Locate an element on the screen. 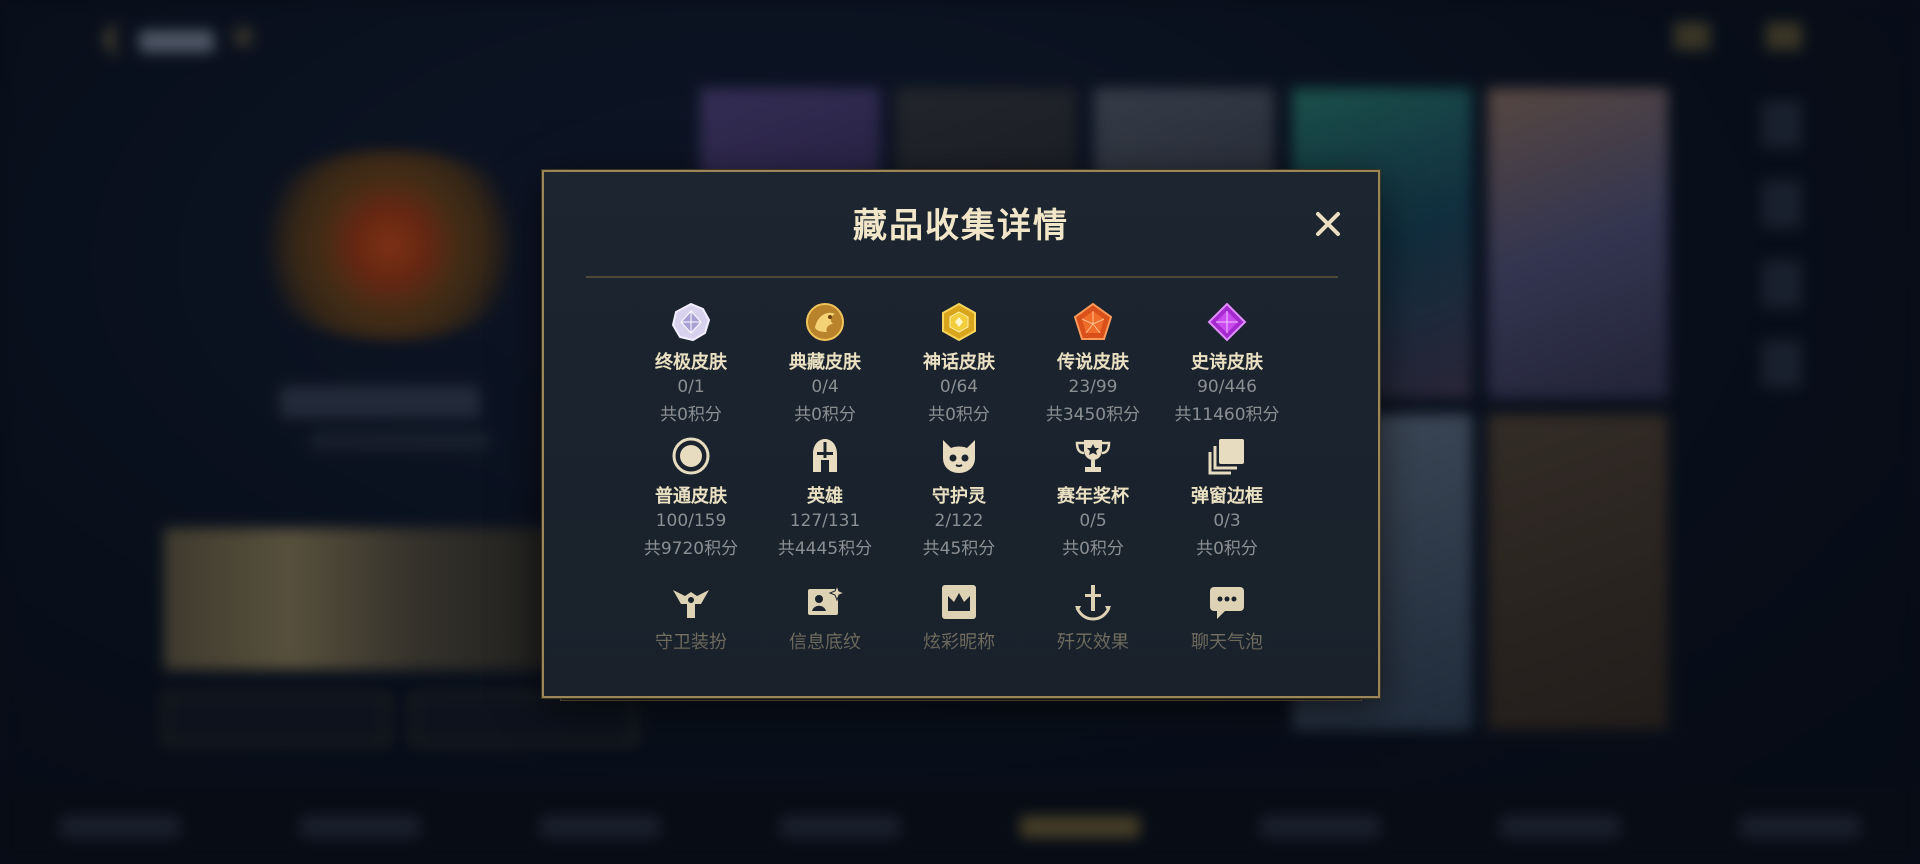  collection-item-finisher: 歼灭效果 is located at coordinates (1093, 620).